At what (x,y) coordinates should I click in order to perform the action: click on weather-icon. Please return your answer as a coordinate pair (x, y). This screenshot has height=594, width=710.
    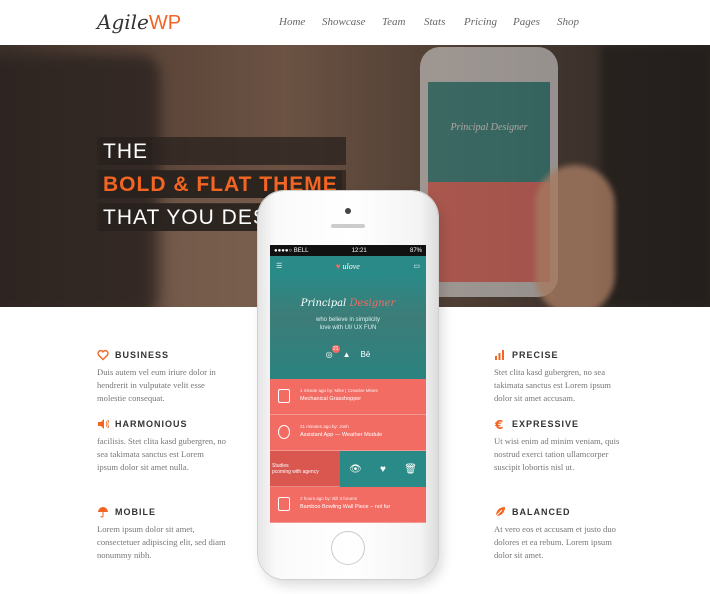
    Looking at the image, I should click on (284, 432).